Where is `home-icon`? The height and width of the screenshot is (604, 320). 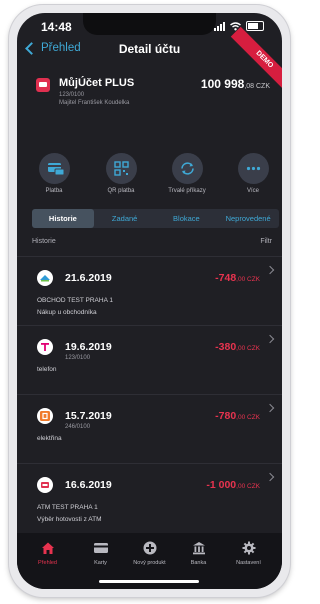 home-icon is located at coordinates (47, 548).